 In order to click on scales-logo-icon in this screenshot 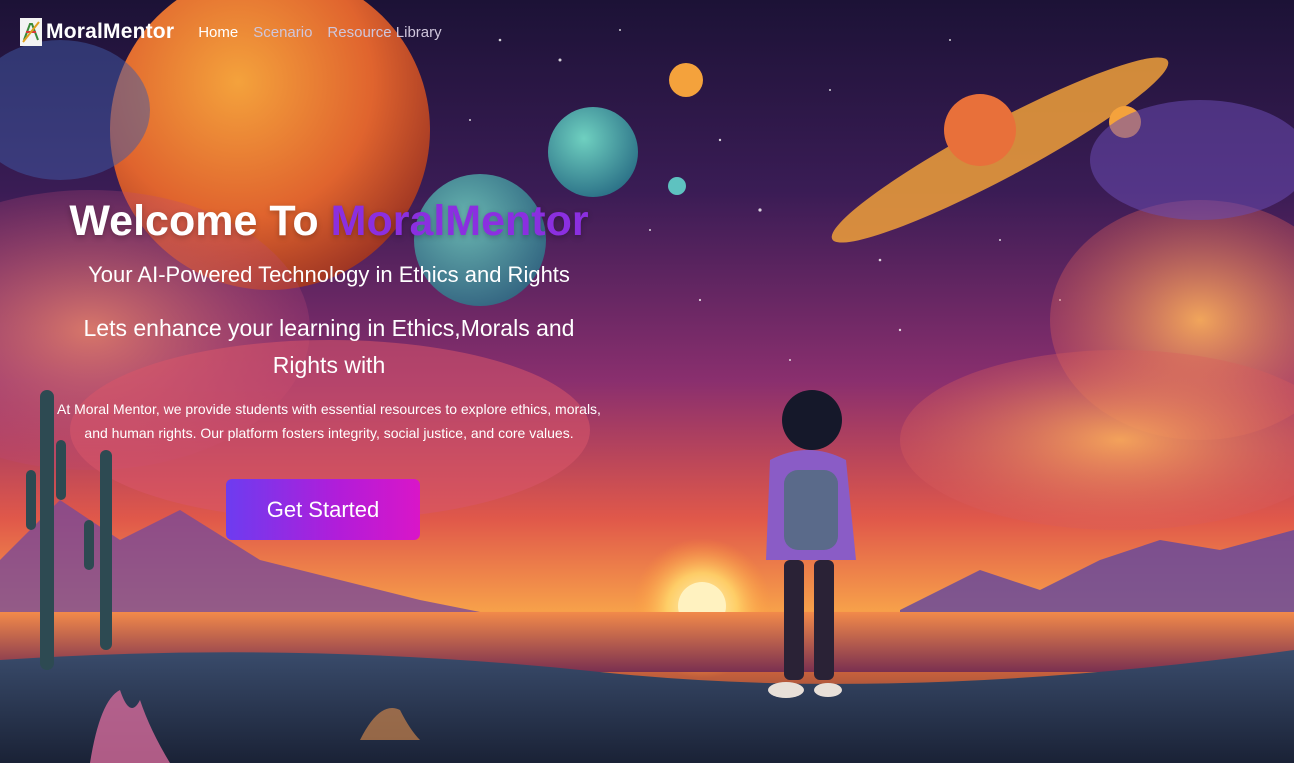, I will do `click(31, 32)`.